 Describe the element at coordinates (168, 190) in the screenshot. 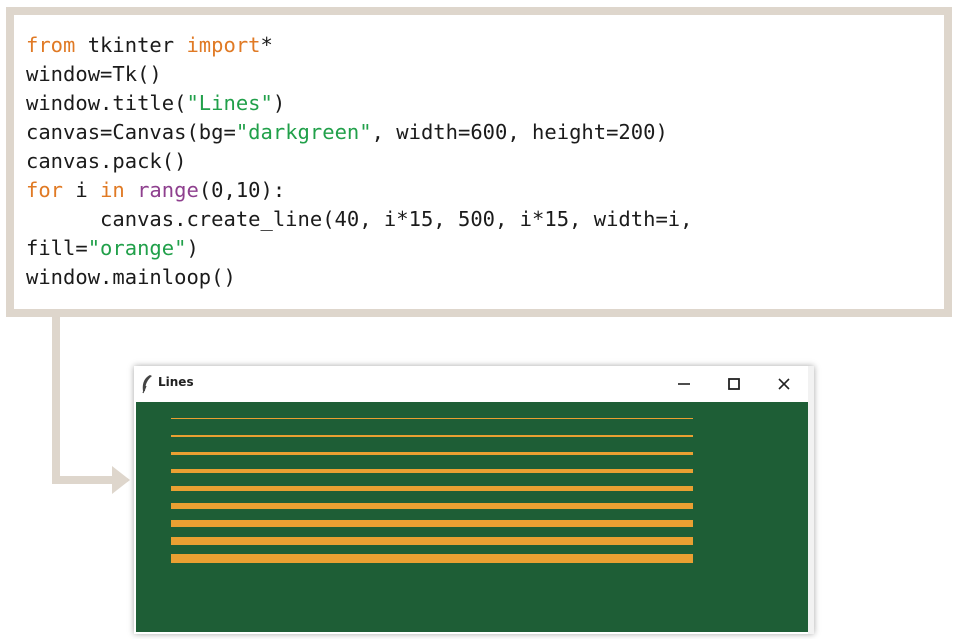

I see `code-token-fn: range` at that location.